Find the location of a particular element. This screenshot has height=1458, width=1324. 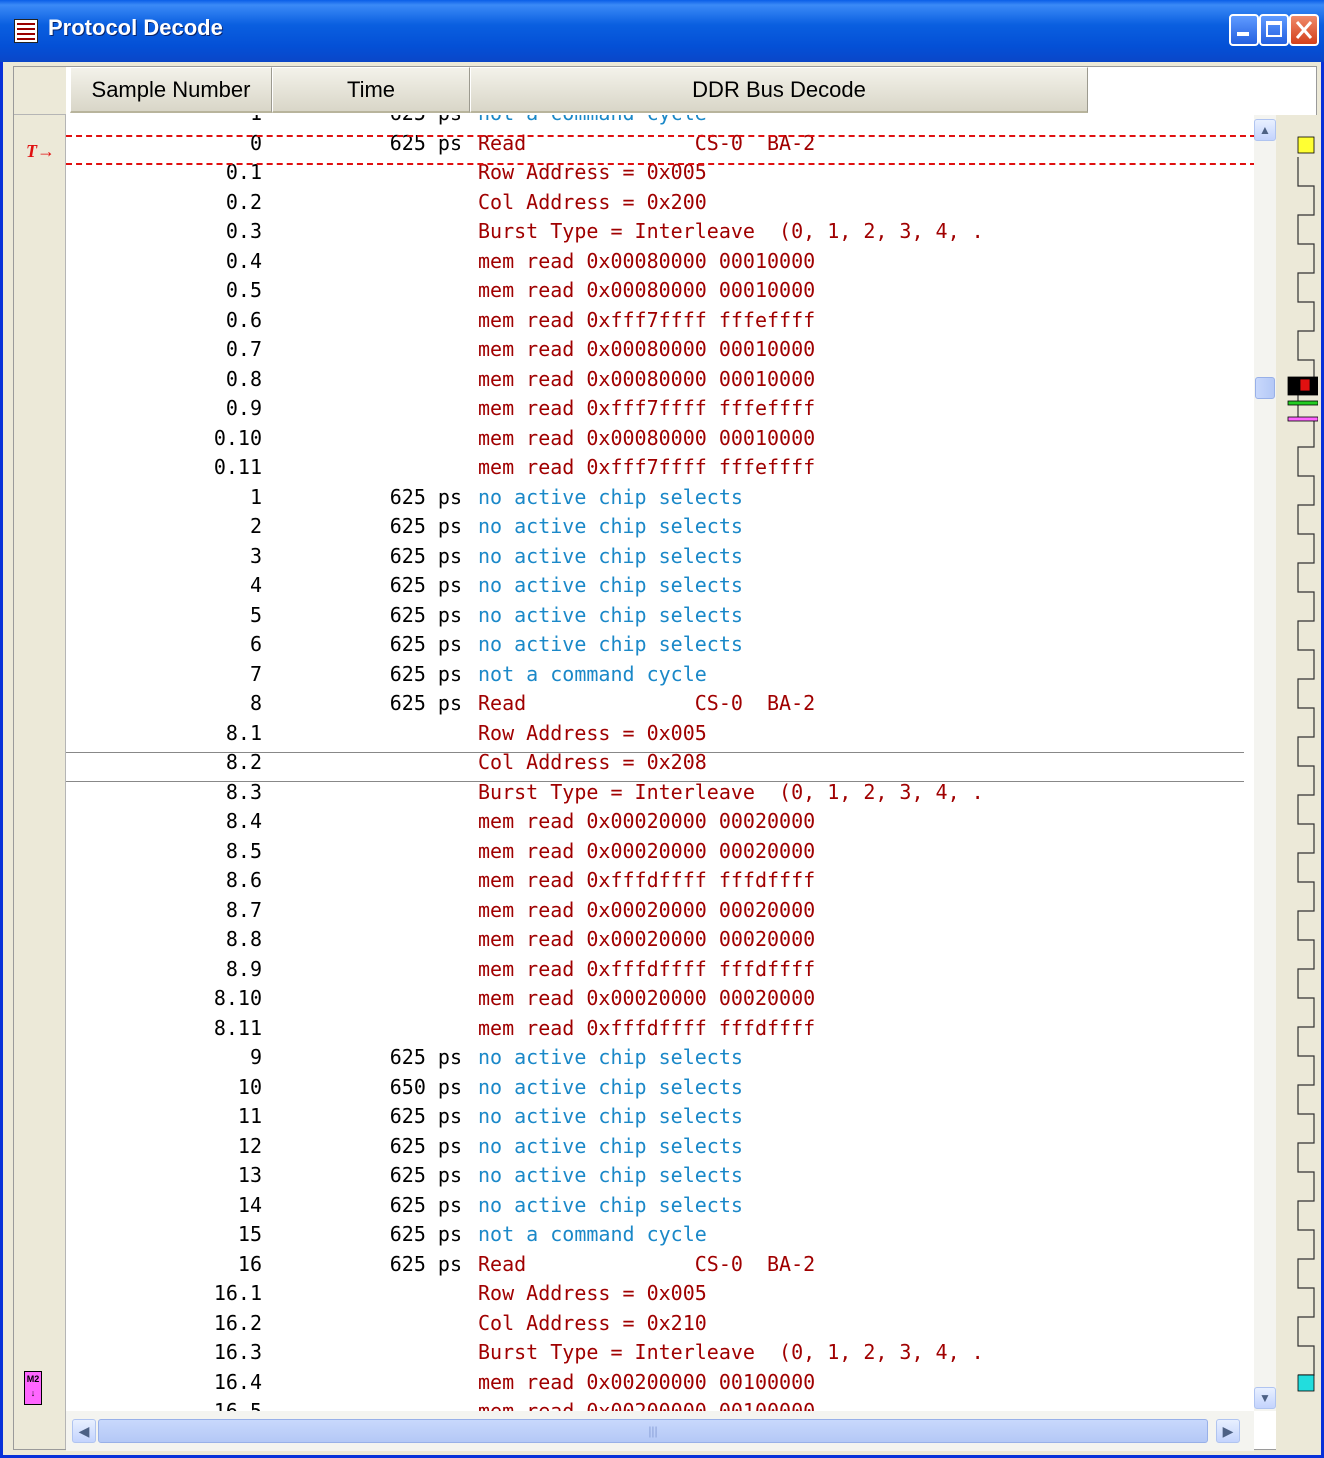

table-row: 8.9 mem read 0xfffdffff fffdffff is located at coordinates (660, 970).